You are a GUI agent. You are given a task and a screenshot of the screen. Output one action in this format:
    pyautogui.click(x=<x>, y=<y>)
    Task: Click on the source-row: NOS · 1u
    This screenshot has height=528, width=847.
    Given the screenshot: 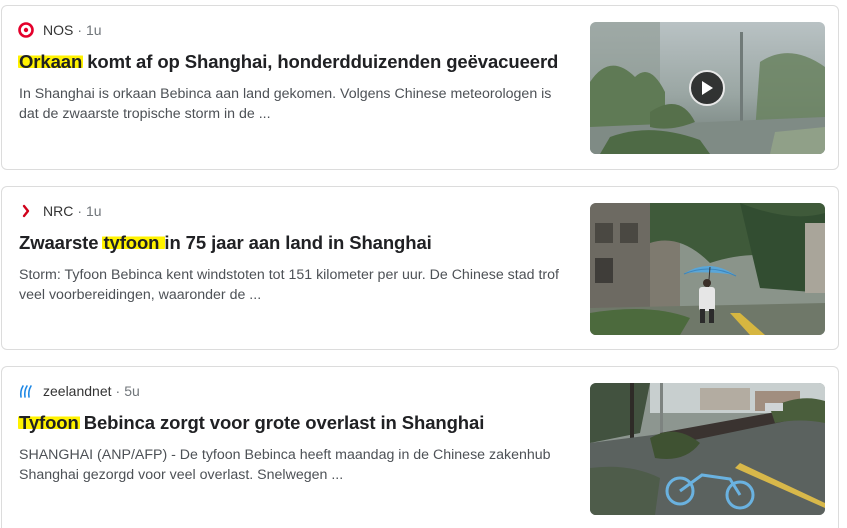 What is the action you would take?
    pyautogui.click(x=60, y=30)
    